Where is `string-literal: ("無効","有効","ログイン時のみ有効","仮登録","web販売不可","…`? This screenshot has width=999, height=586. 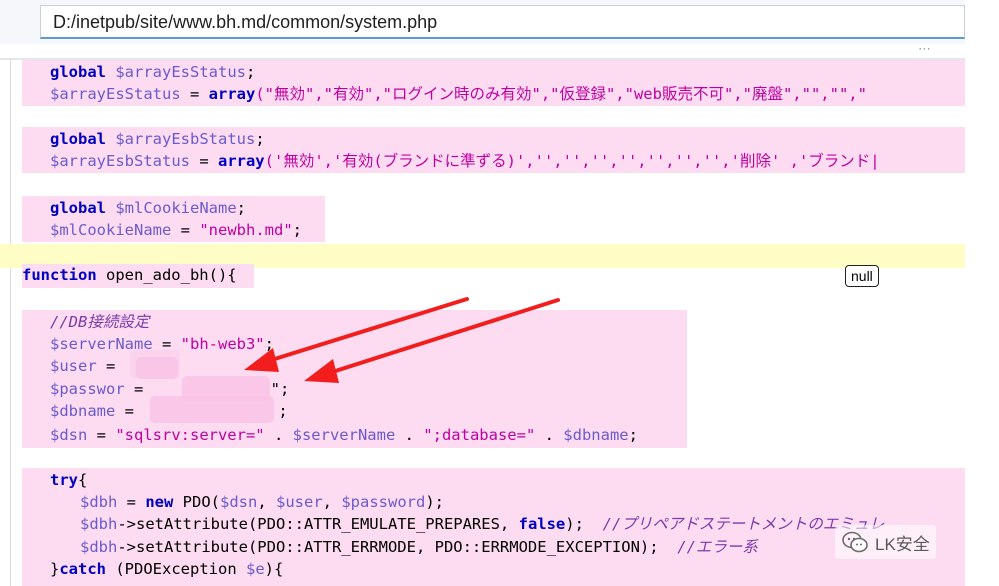 string-literal: ("無効","有効","ログイン時のみ有効","仮登録","web販売不可","… is located at coordinates (561, 94).